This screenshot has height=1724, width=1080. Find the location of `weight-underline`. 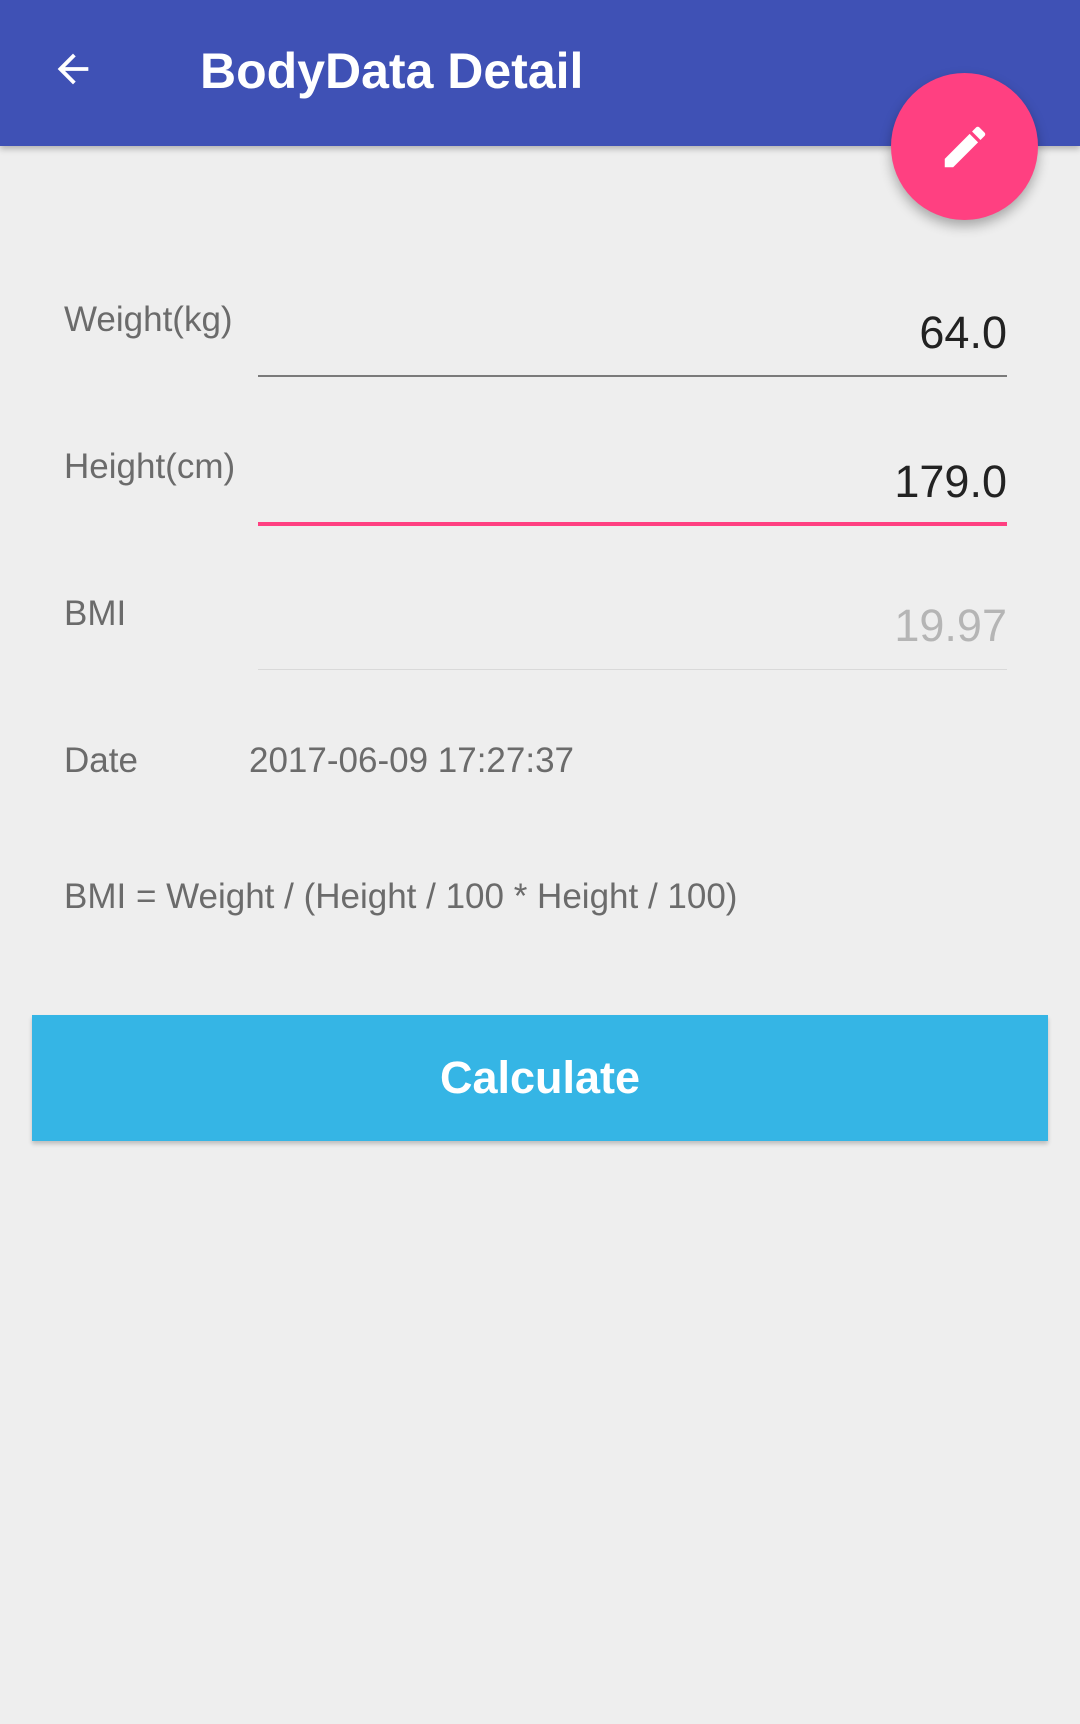

weight-underline is located at coordinates (632, 376).